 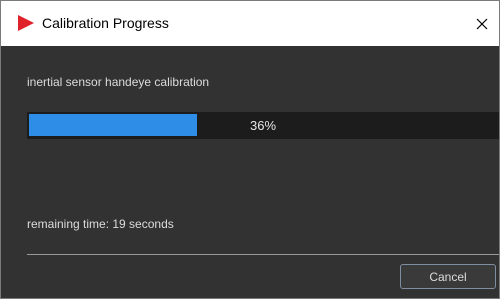 I want to click on window-title: Calibration Progress, so click(x=105, y=23).